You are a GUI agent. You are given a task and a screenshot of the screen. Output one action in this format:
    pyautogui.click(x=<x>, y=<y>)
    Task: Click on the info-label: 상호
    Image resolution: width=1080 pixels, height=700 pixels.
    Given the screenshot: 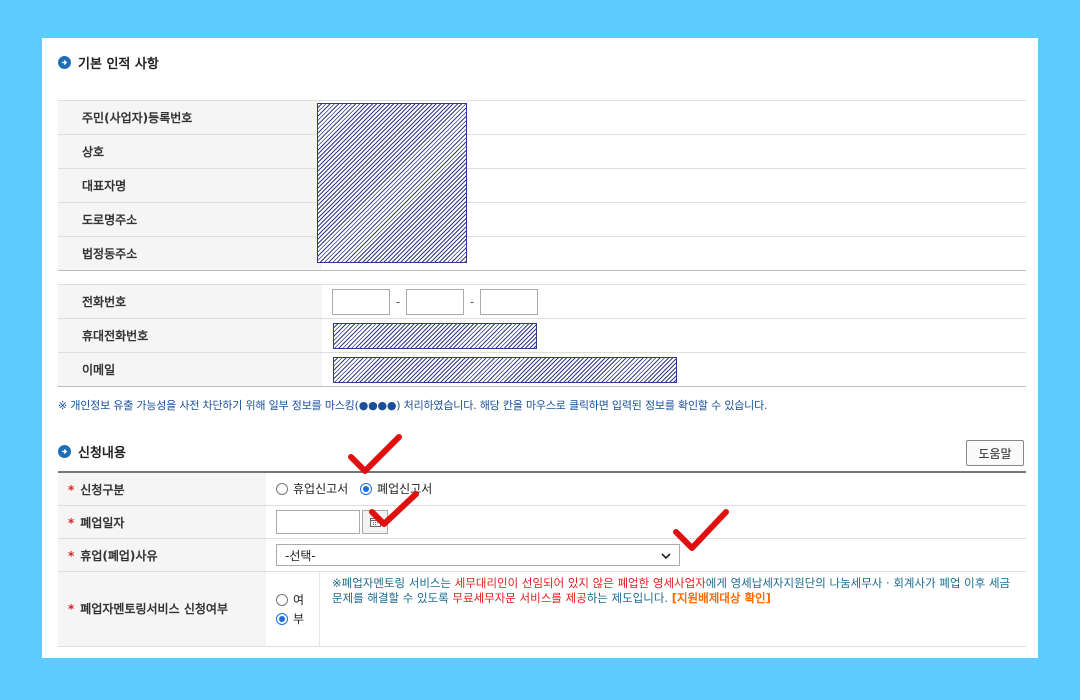 What is the action you would take?
    pyautogui.click(x=190, y=151)
    